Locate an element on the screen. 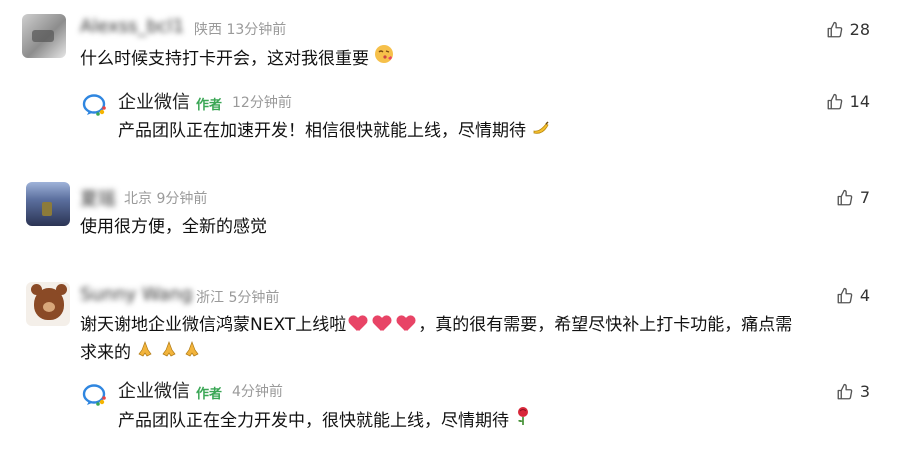  rose-emoji-icon is located at coordinates (523, 421).